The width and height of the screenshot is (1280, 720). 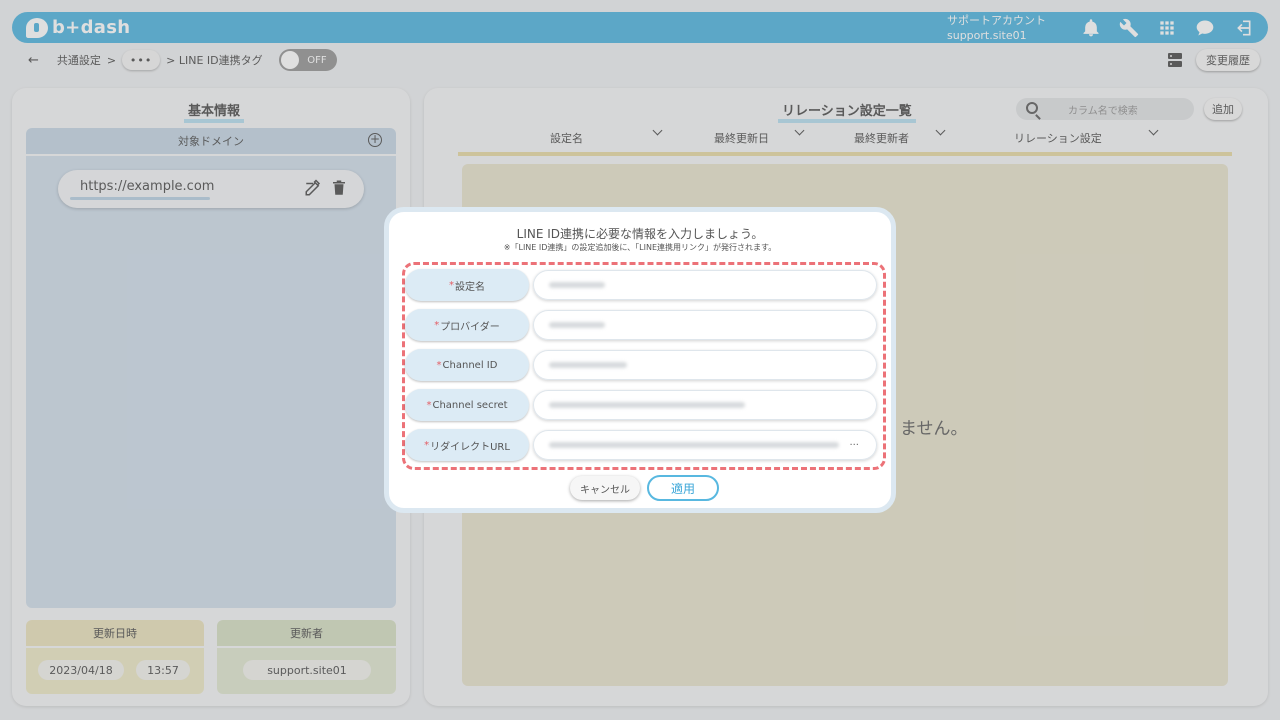 I want to click on modal-note: ※「LINE ID連携」の設定追加後に、「LINE連携用リンク」が発行されます。, so click(x=640, y=247).